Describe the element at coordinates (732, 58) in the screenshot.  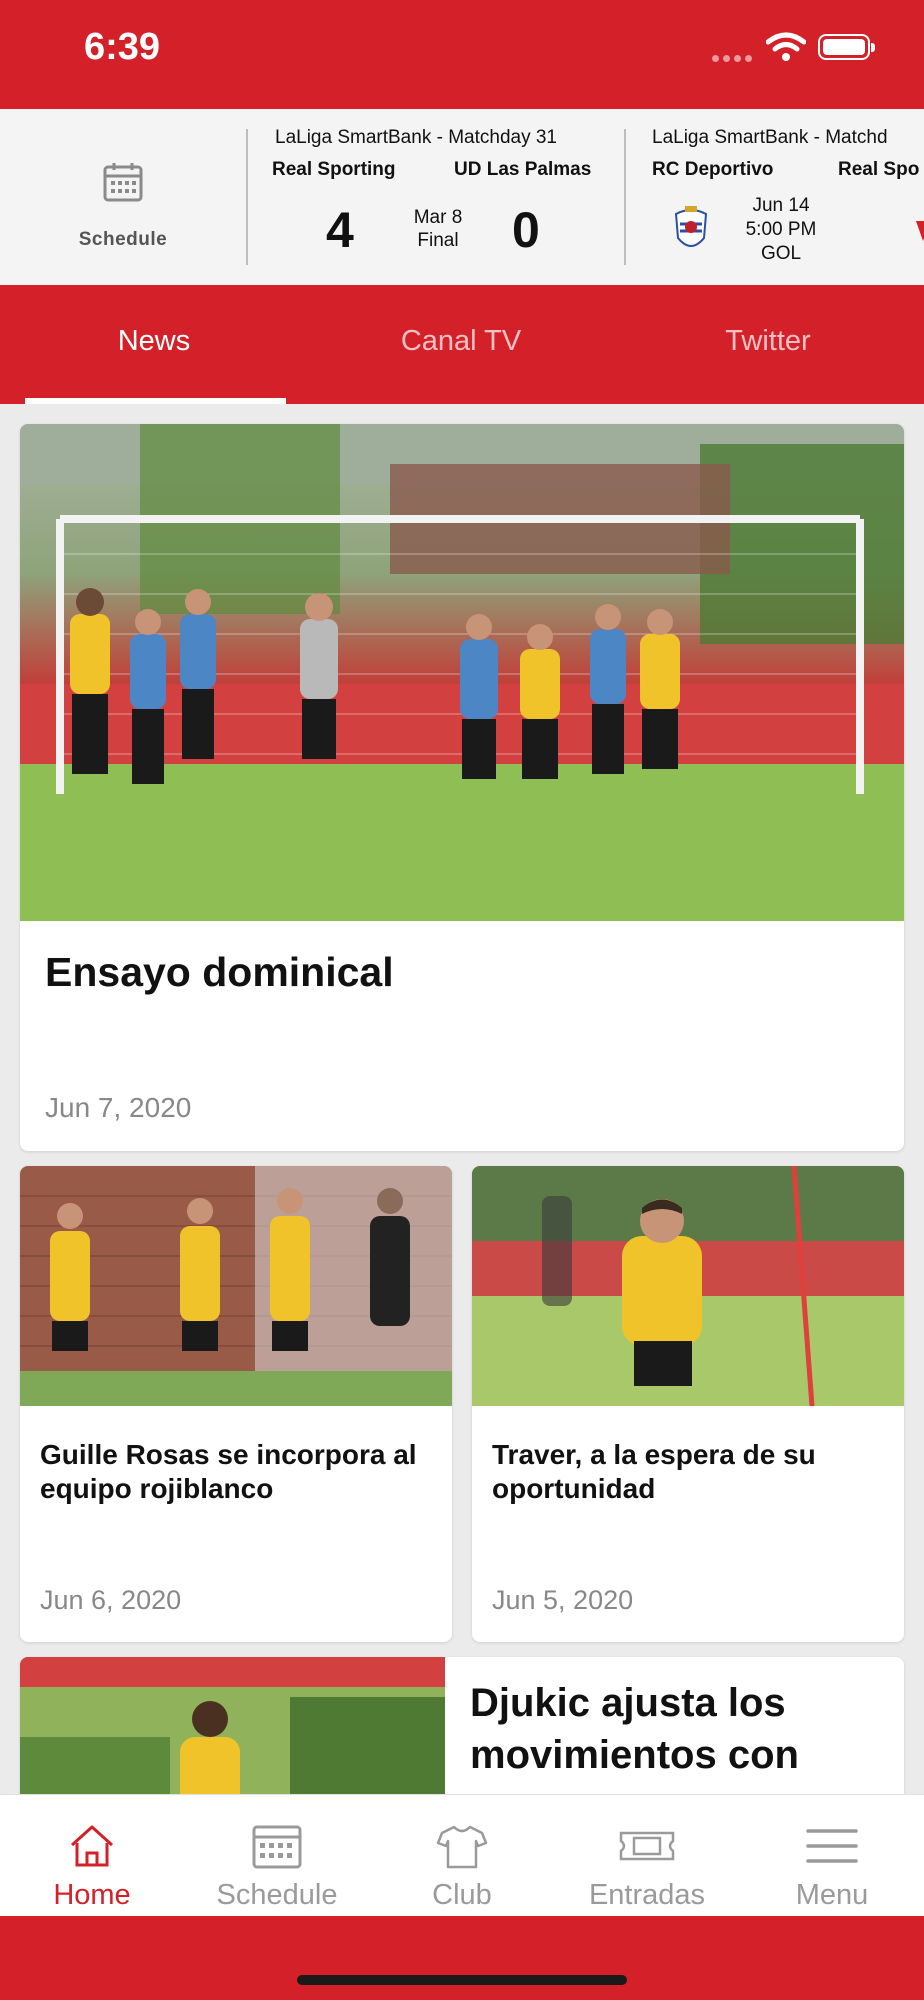
I see `signal-icon` at that location.